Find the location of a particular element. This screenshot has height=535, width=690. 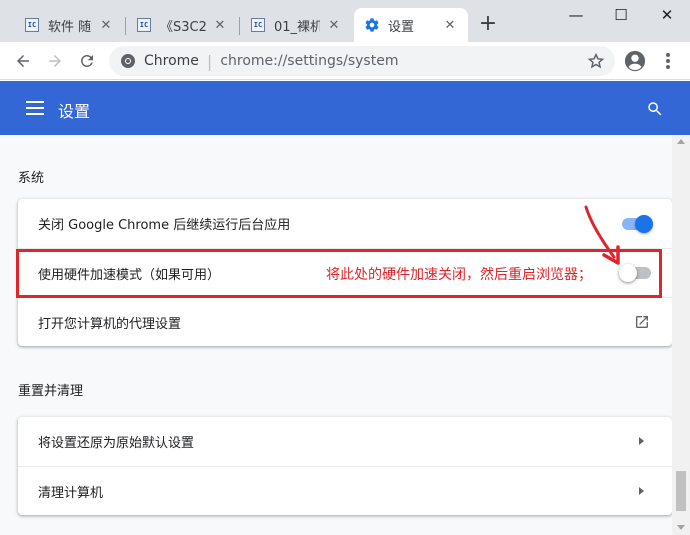

page-title: 设置 is located at coordinates (74, 111).